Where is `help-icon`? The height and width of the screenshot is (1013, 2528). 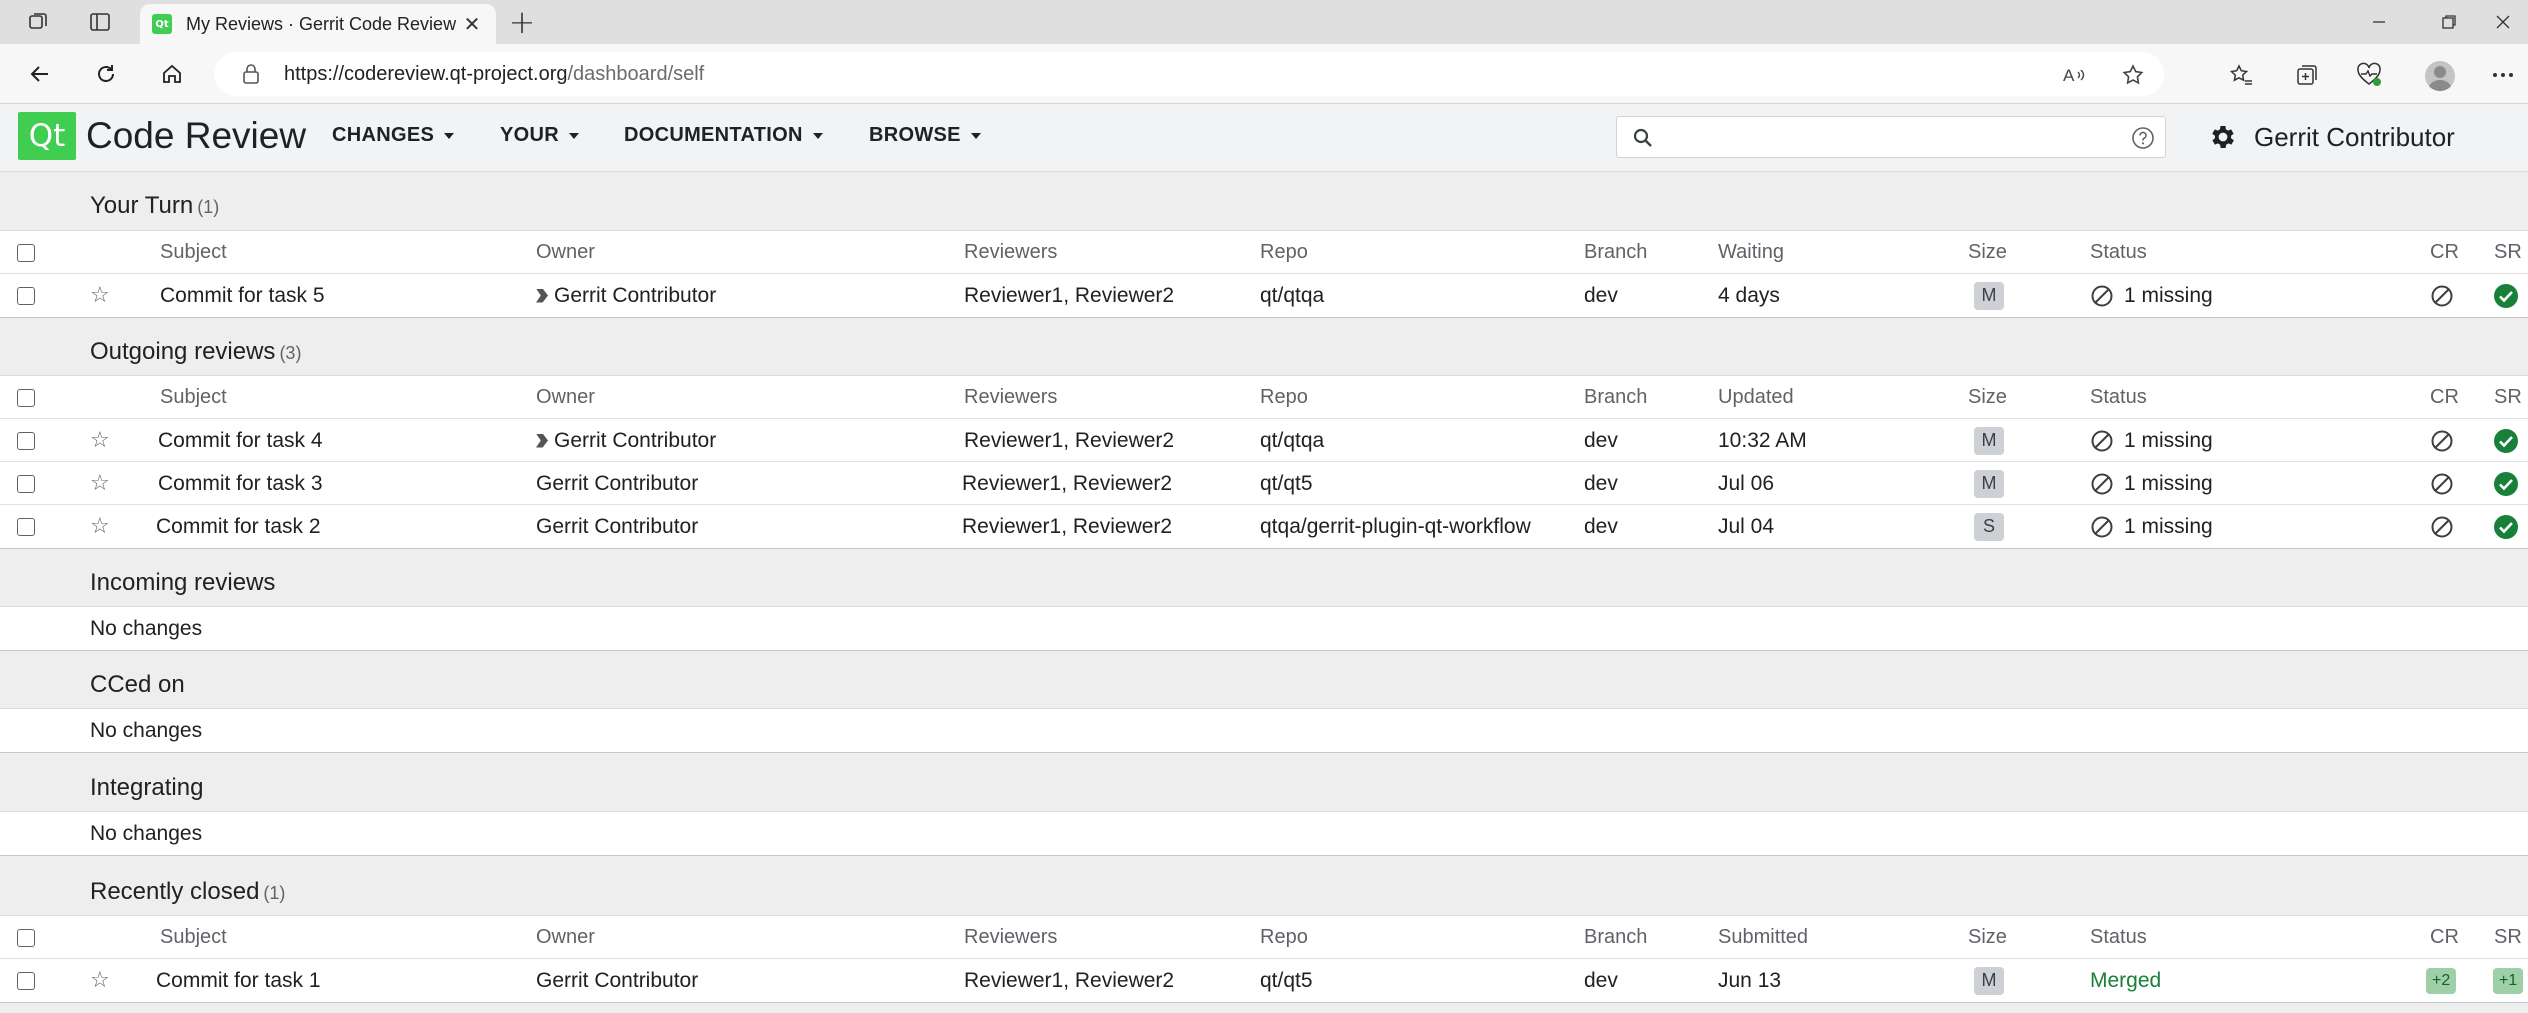 help-icon is located at coordinates (2143, 138).